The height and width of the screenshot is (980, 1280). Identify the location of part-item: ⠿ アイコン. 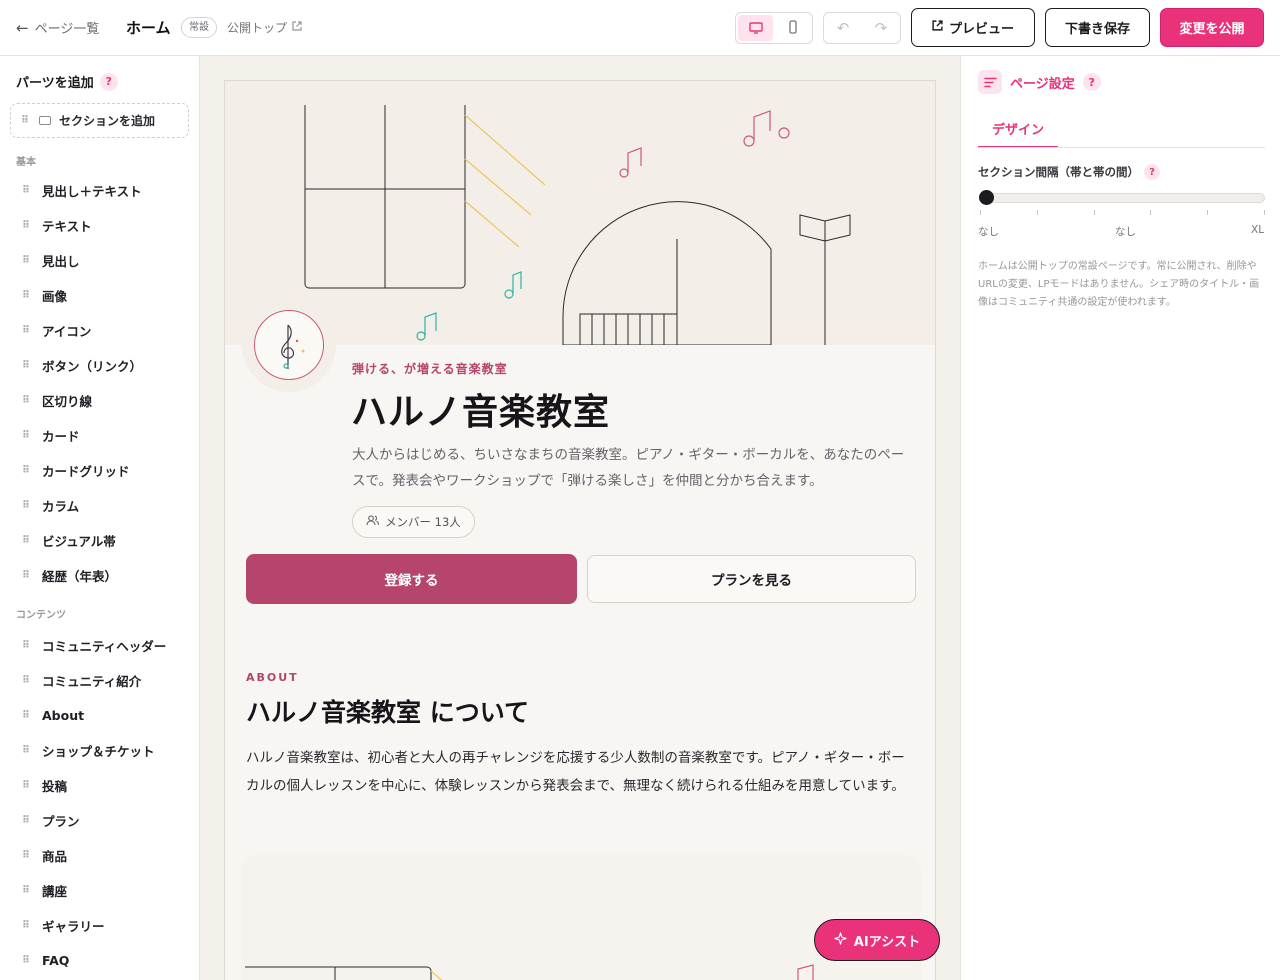
(56, 330).